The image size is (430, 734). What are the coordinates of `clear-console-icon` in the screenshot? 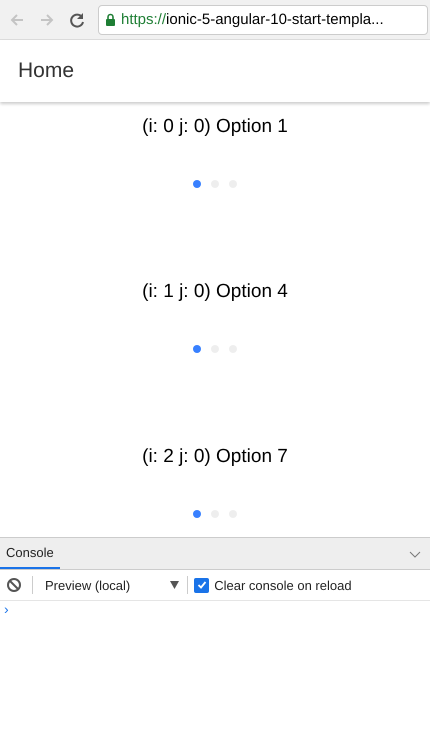 It's located at (14, 585).